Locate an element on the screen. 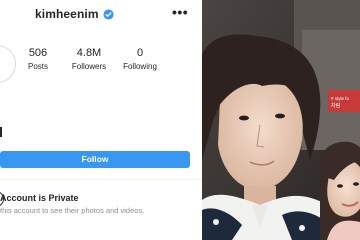 The image size is (360, 240). avatar is located at coordinates (8, 64).